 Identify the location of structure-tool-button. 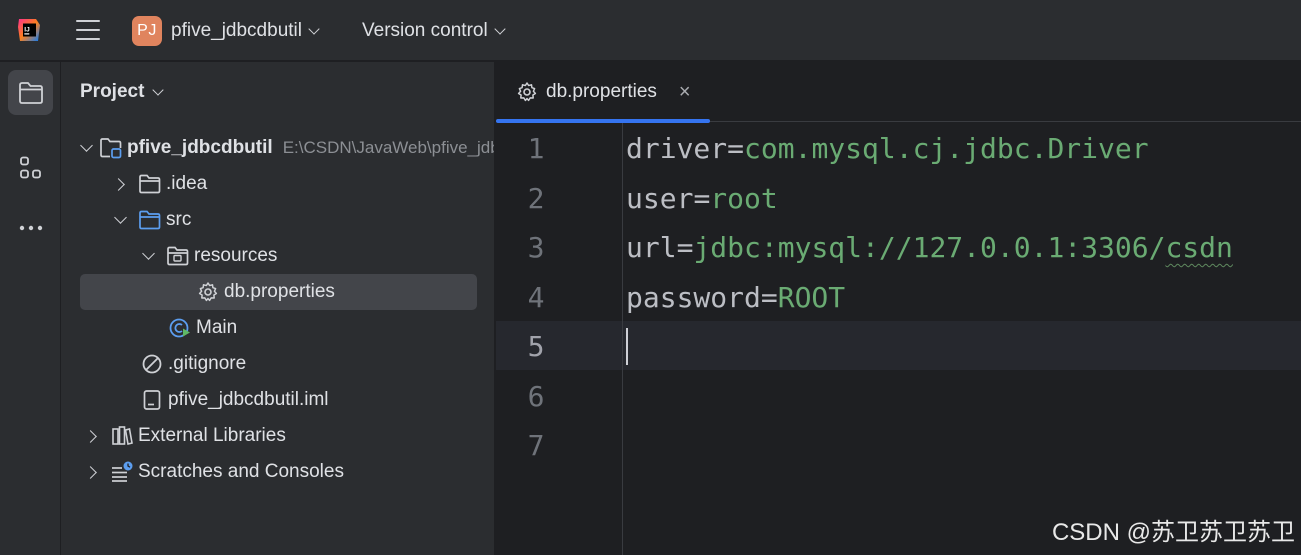
(30, 167).